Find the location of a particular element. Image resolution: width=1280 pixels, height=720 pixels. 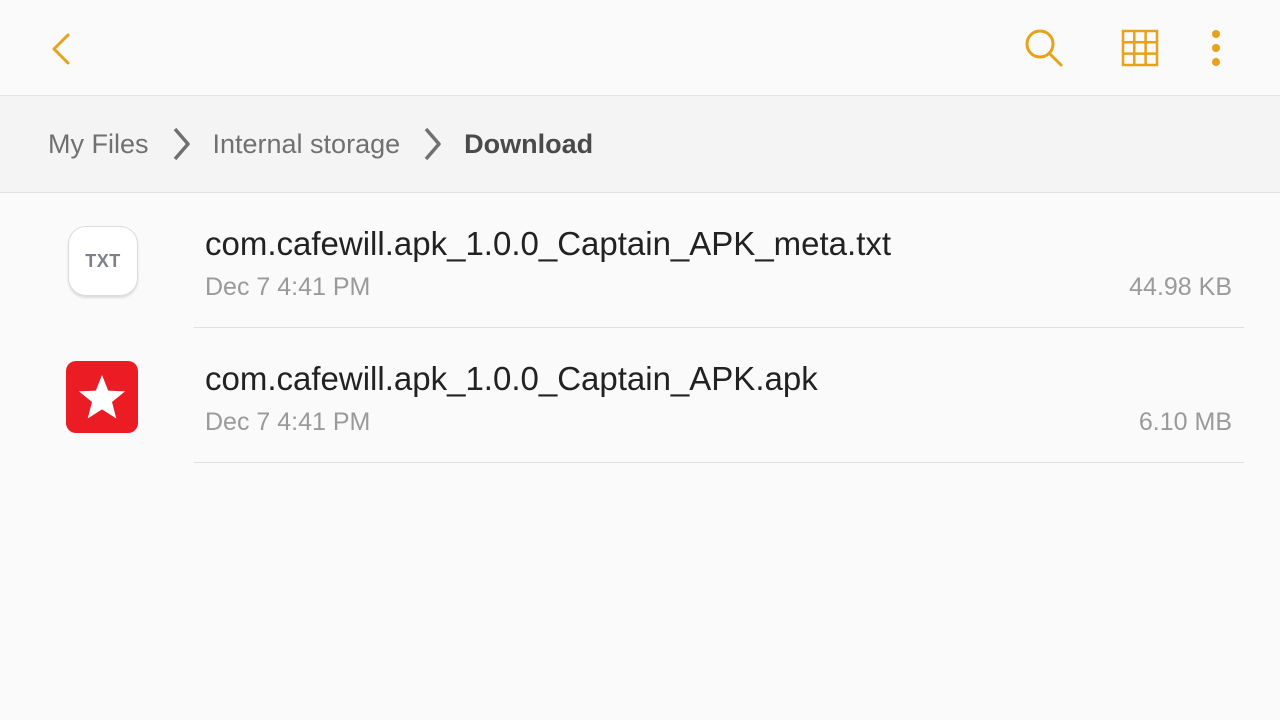

more-options-button is located at coordinates (1216, 48).